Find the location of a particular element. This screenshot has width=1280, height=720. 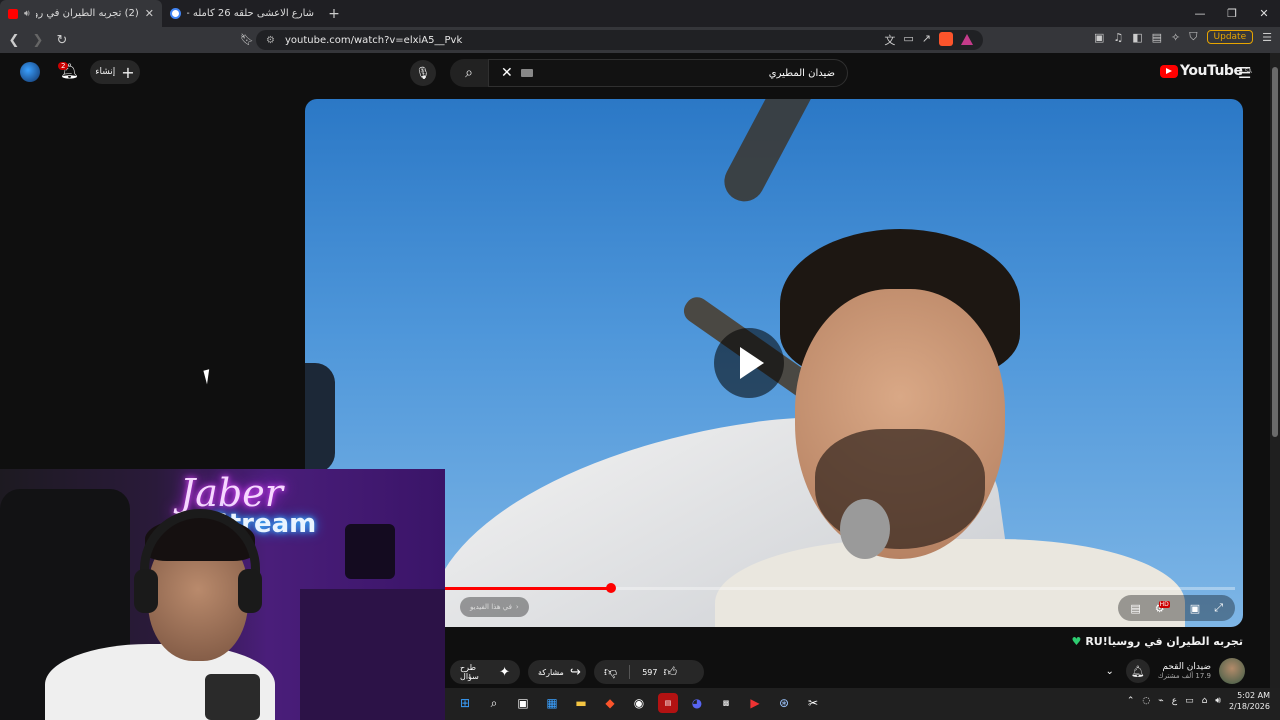

discord-icon: ◕ is located at coordinates (697, 703).